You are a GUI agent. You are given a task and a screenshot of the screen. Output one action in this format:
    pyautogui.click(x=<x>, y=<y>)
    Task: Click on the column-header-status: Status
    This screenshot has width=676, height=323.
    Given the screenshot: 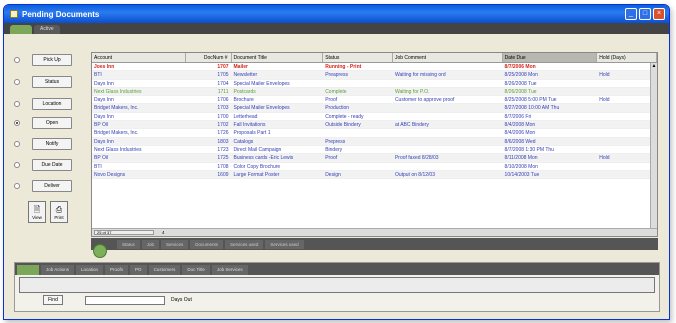 What is the action you would take?
    pyautogui.click(x=358, y=57)
    